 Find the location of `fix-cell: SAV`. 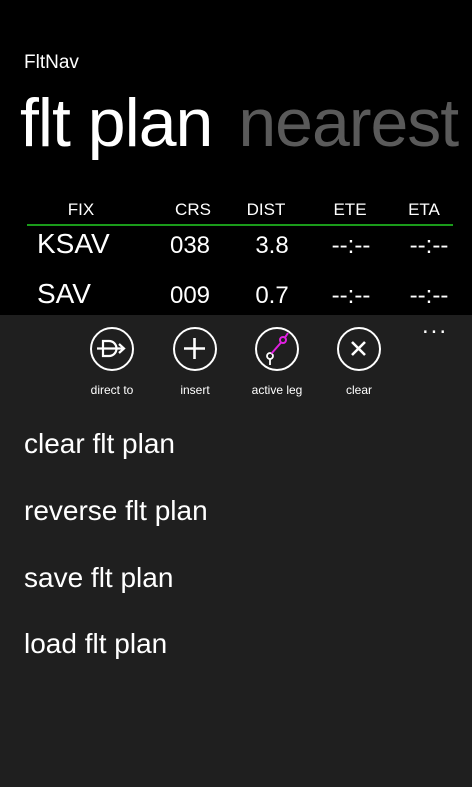

fix-cell: SAV is located at coordinates (64, 293).